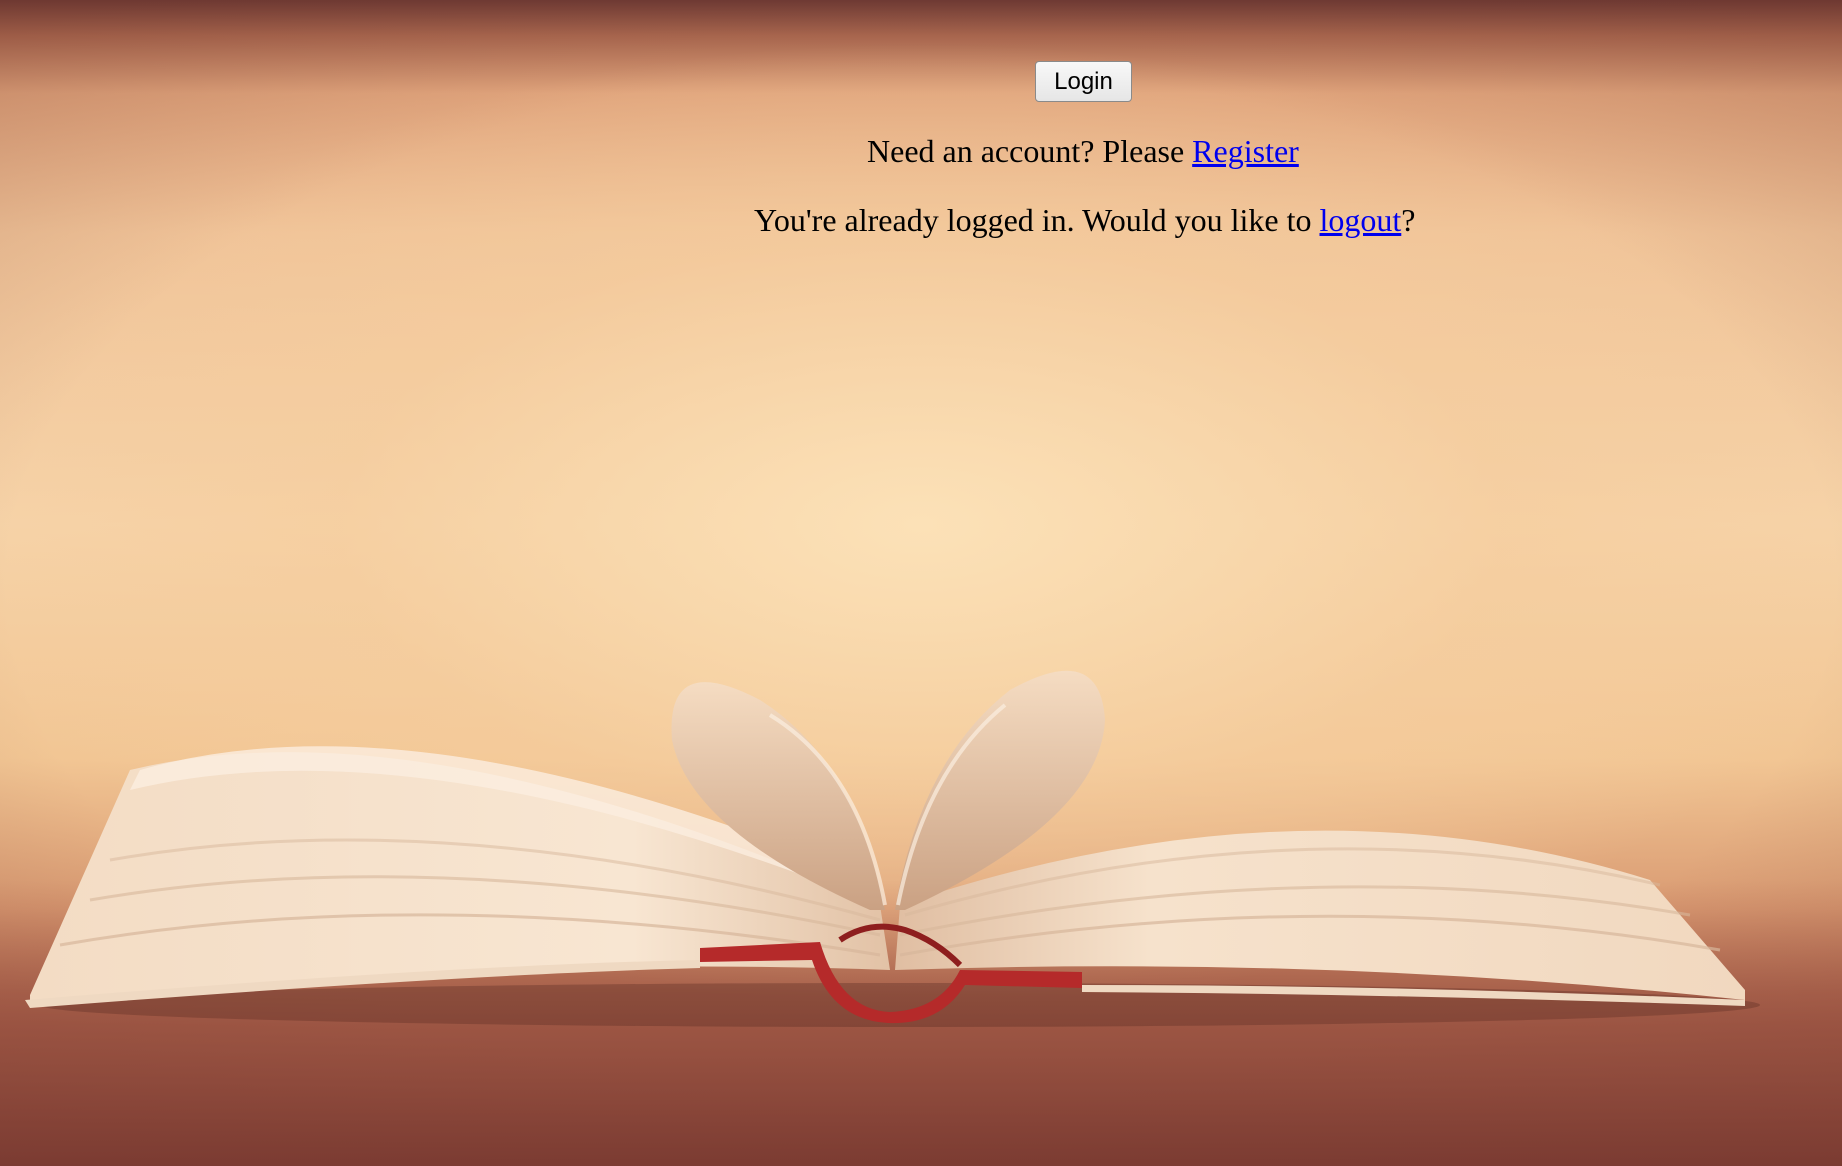 Image resolution: width=1842 pixels, height=1166 pixels. Describe the element at coordinates (1408, 220) in the screenshot. I see `logout-prompt-suffix: ?` at that location.